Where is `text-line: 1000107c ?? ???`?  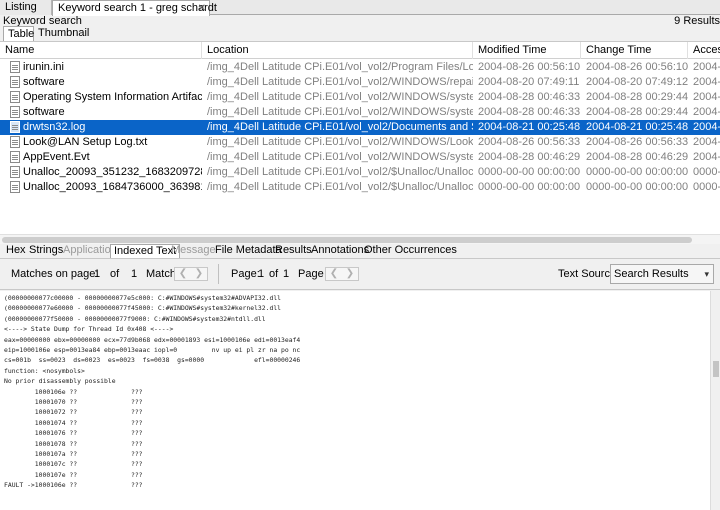
text-line: 1000107c ?? ??? is located at coordinates (73, 464).